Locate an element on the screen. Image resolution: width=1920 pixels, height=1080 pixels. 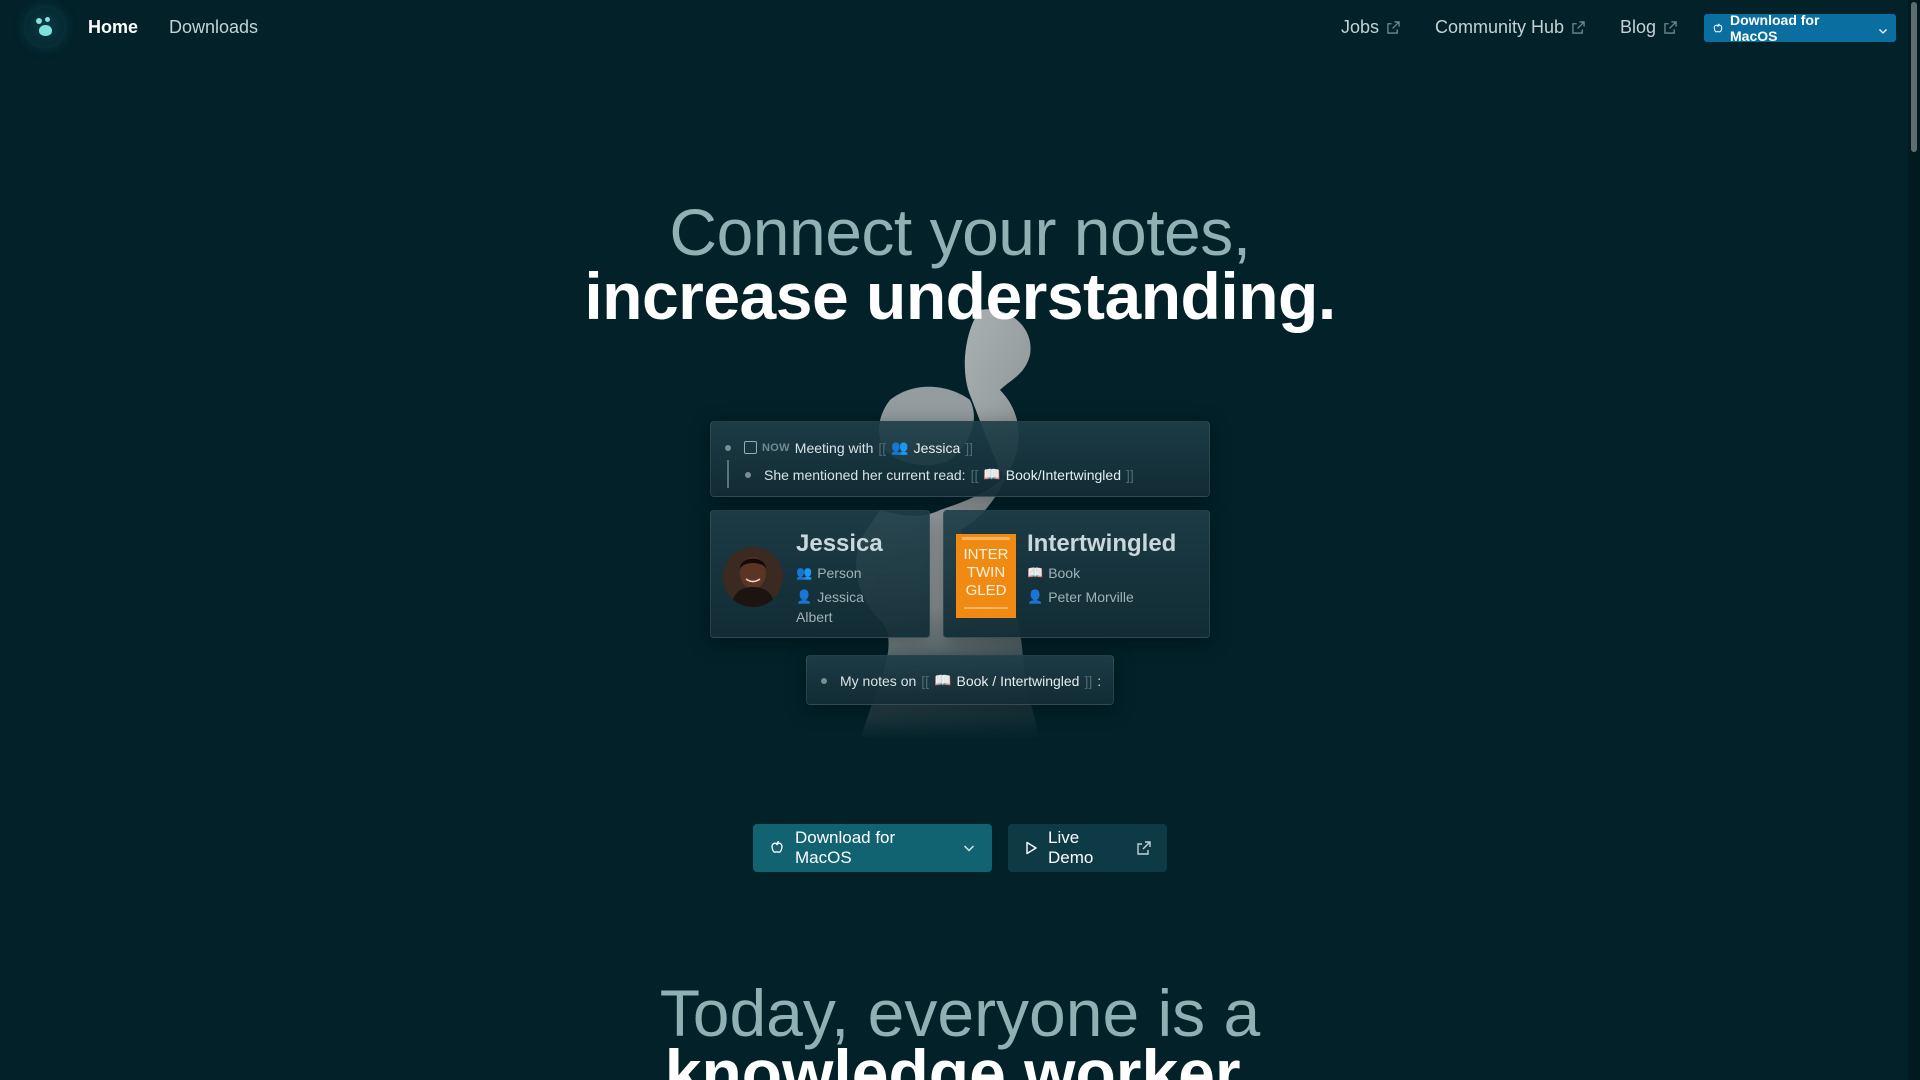
live-demo-button: Live Demo is located at coordinates (1087, 848).